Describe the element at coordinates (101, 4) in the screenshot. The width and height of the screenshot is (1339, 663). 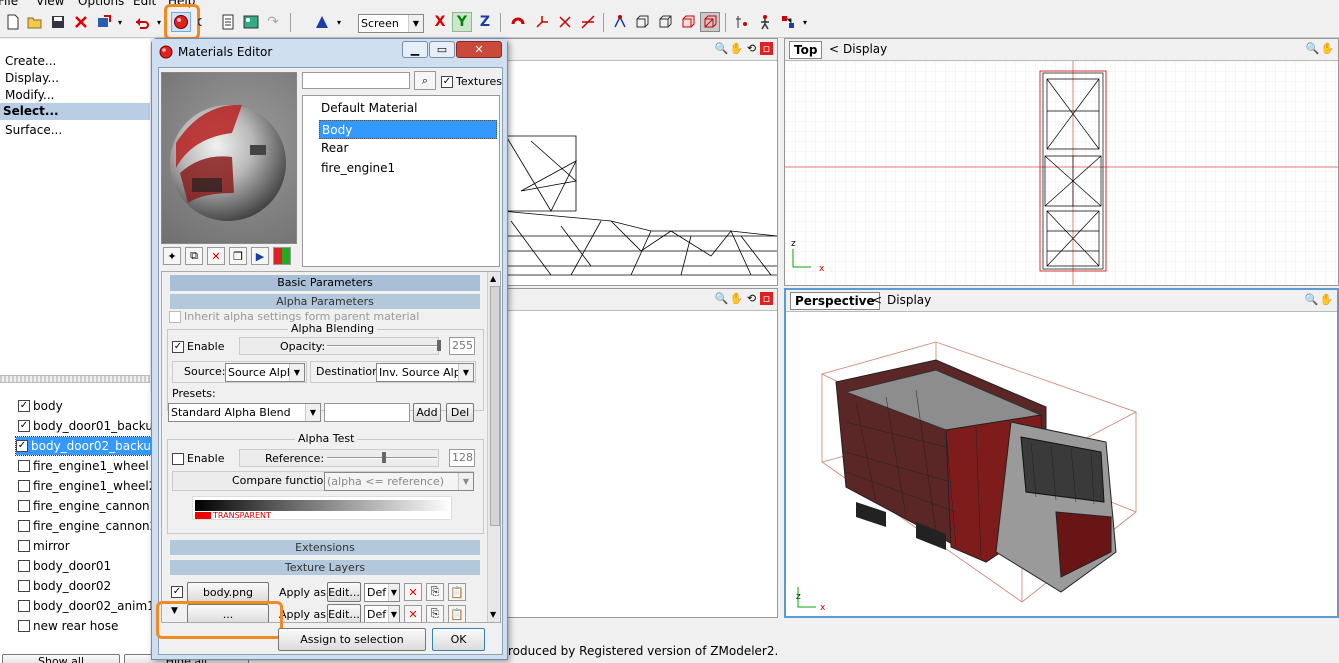
I see `menu-options: Options` at that location.